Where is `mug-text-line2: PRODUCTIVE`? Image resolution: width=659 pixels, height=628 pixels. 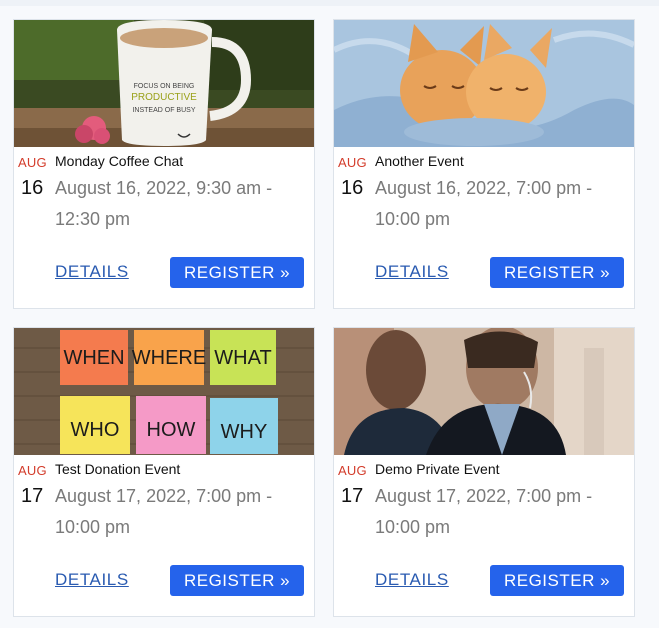
mug-text-line2: PRODUCTIVE is located at coordinates (164, 97).